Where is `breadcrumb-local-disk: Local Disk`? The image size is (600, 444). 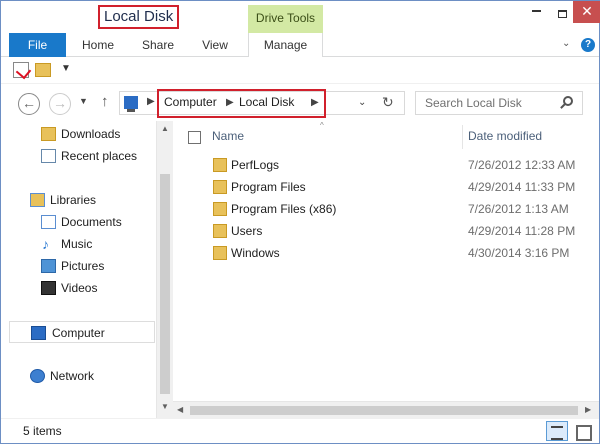 breadcrumb-local-disk: Local Disk is located at coordinates (266, 102).